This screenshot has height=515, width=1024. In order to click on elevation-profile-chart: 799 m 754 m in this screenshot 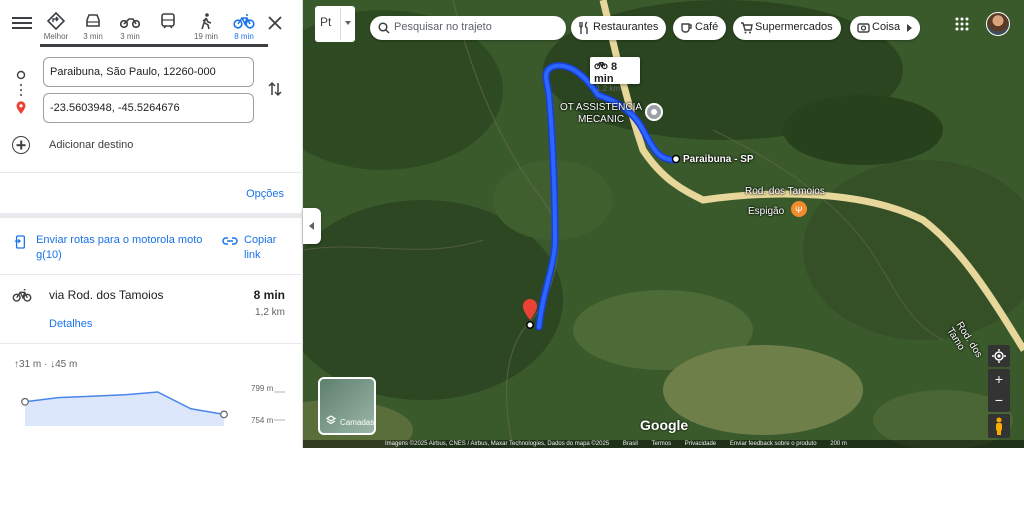, I will do `click(153, 405)`.